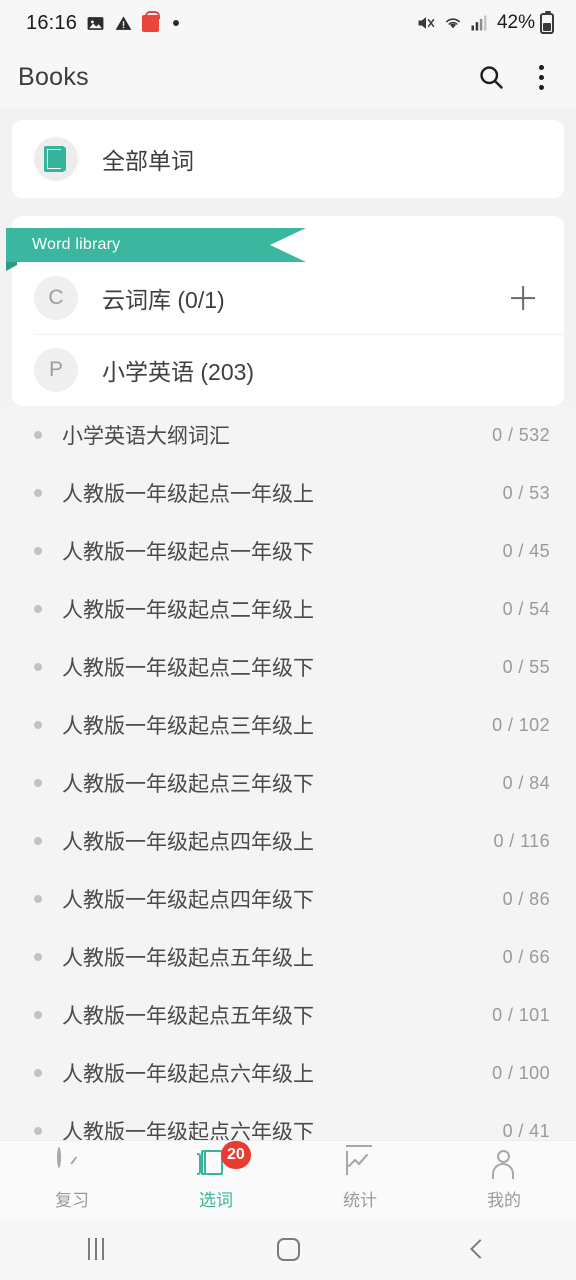 This screenshot has height=1280, width=576. I want to click on tab-select-words: 20 选词, so click(216, 1179).